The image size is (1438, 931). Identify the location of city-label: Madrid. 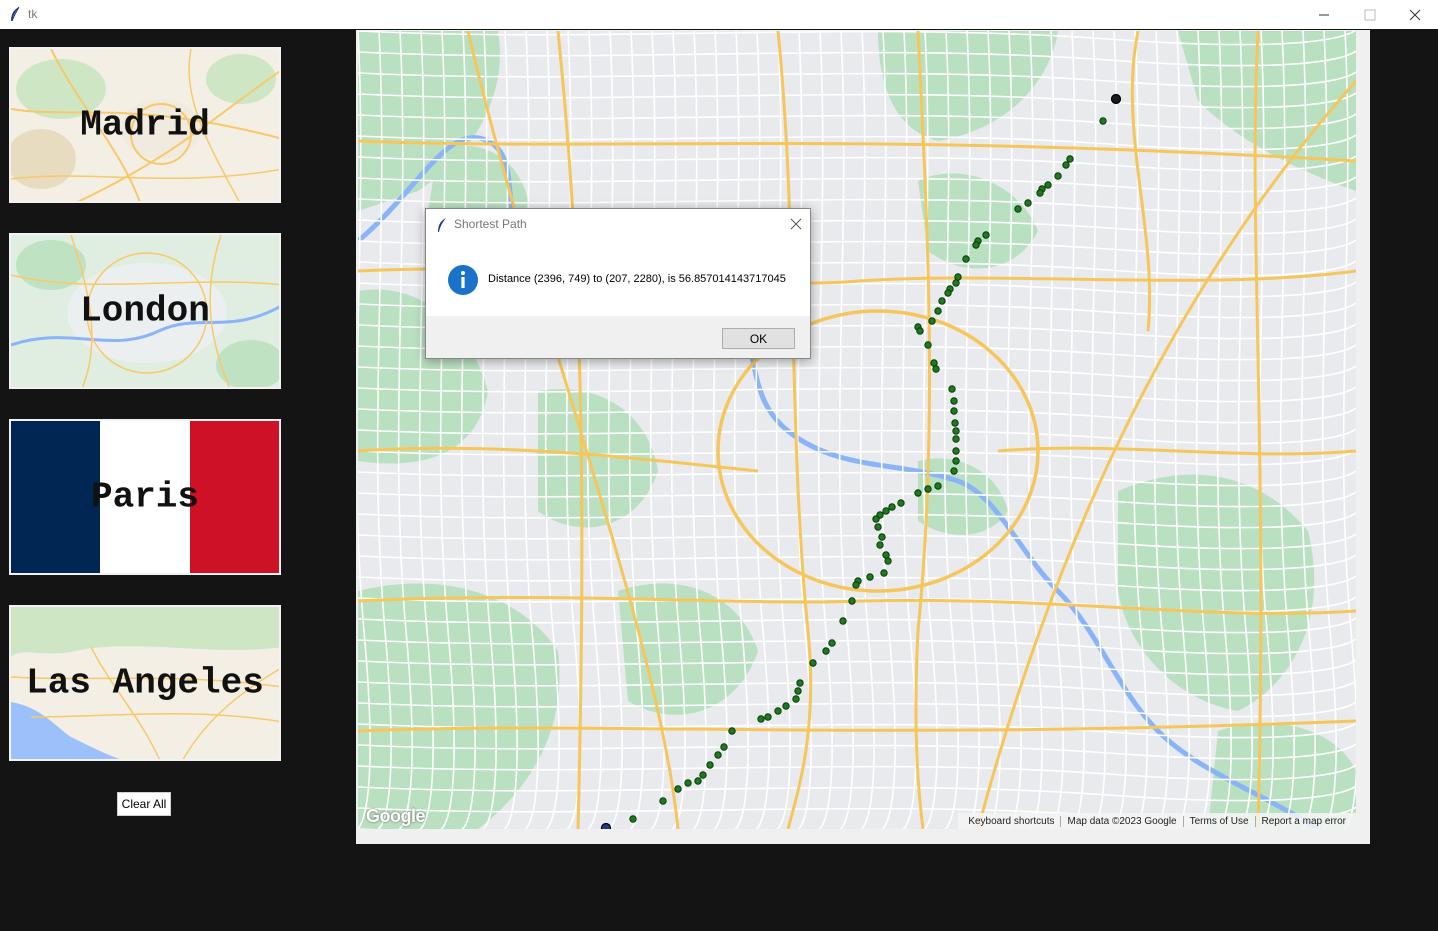
(145, 125).